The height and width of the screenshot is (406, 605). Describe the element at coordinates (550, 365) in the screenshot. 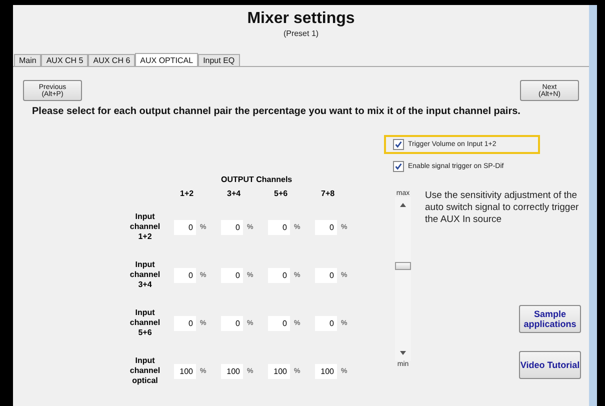

I see `action-button: Video Tutorial` at that location.